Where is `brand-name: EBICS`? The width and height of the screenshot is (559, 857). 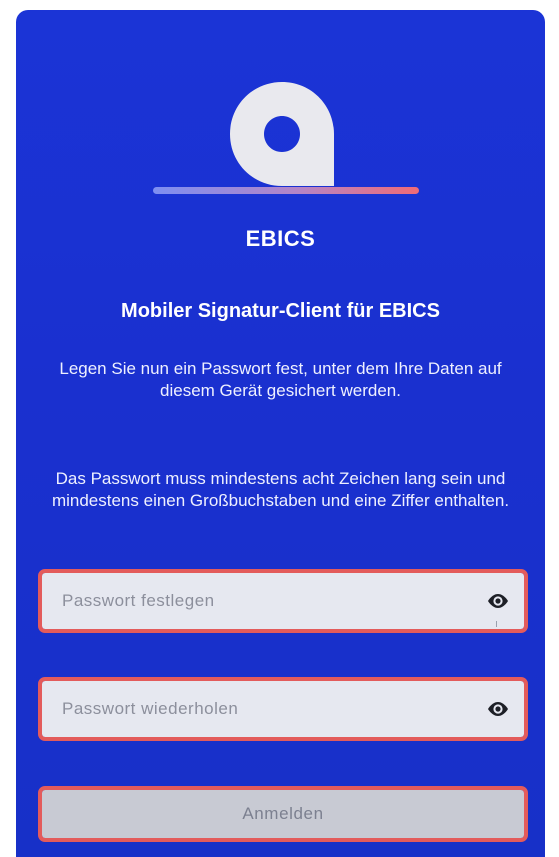
brand-name: EBICS is located at coordinates (280, 238).